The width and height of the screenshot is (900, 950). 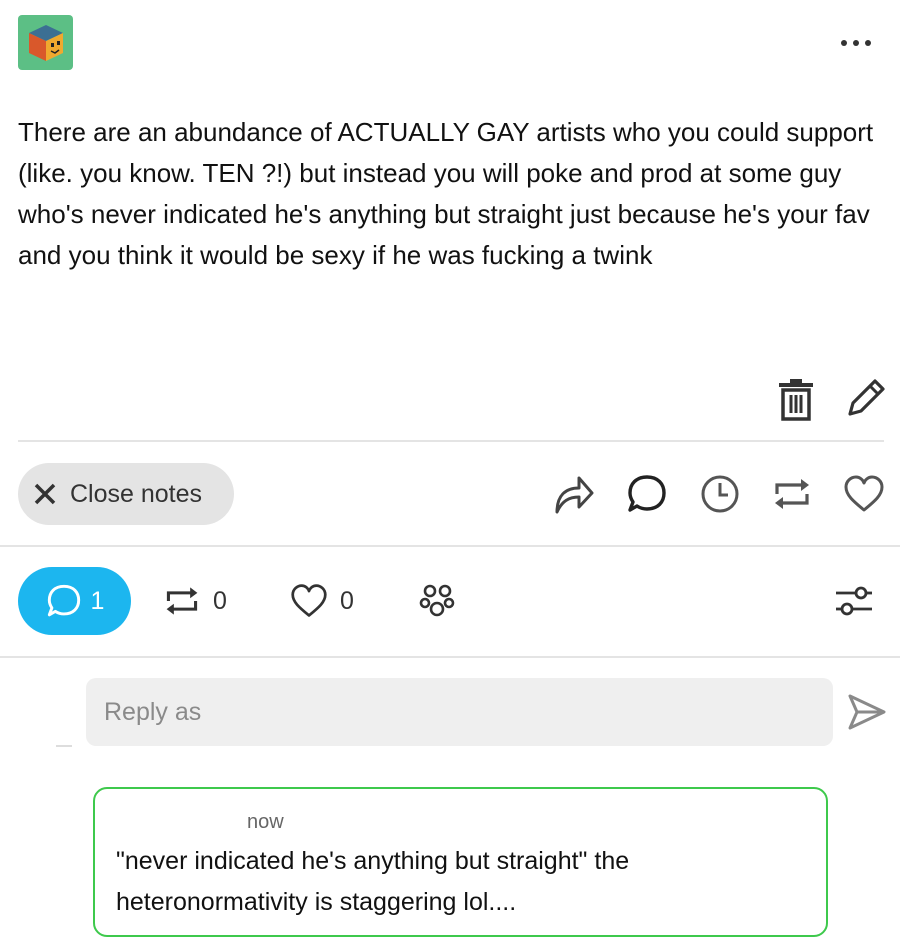 I want to click on more-horizontal-icon, so click(x=856, y=43).